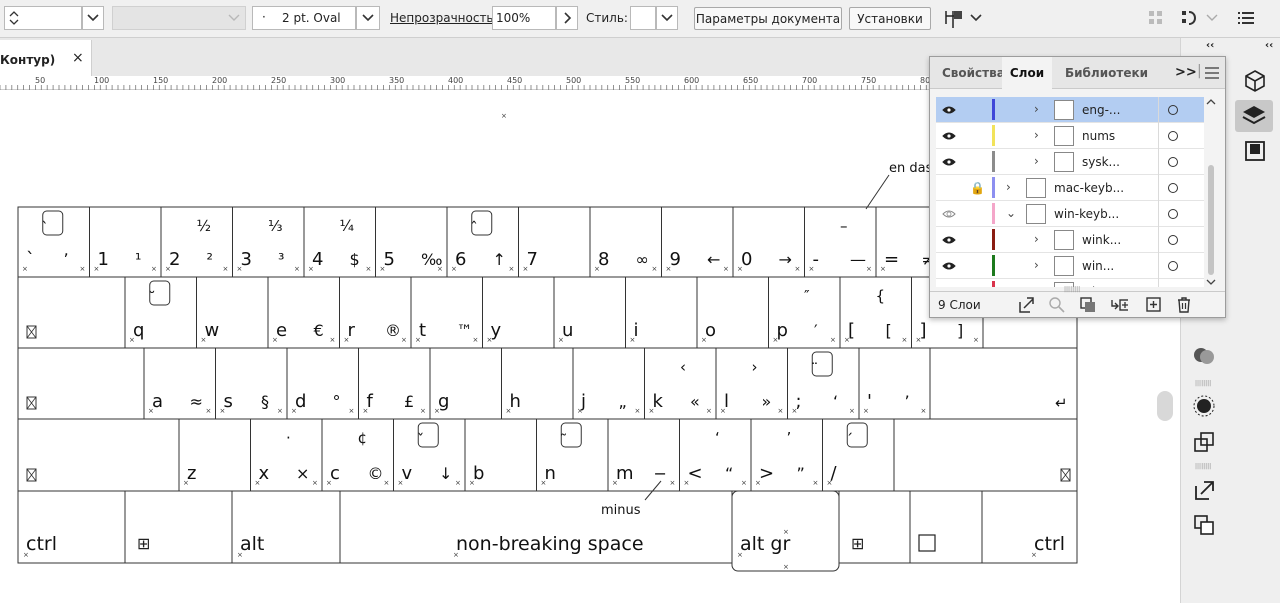 This screenshot has height=603, width=1280. What do you see at coordinates (946, 527) in the screenshot?
I see `key-cap` at bounding box center [946, 527].